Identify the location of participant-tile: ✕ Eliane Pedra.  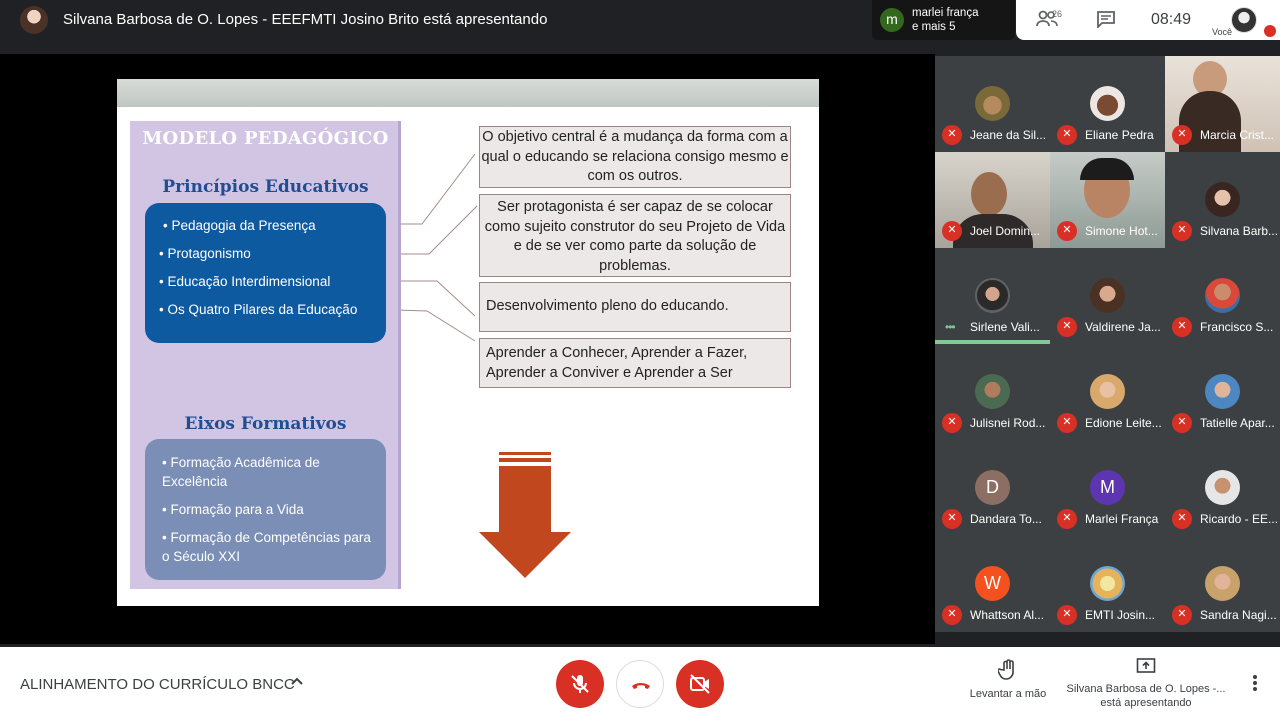
(1107, 104).